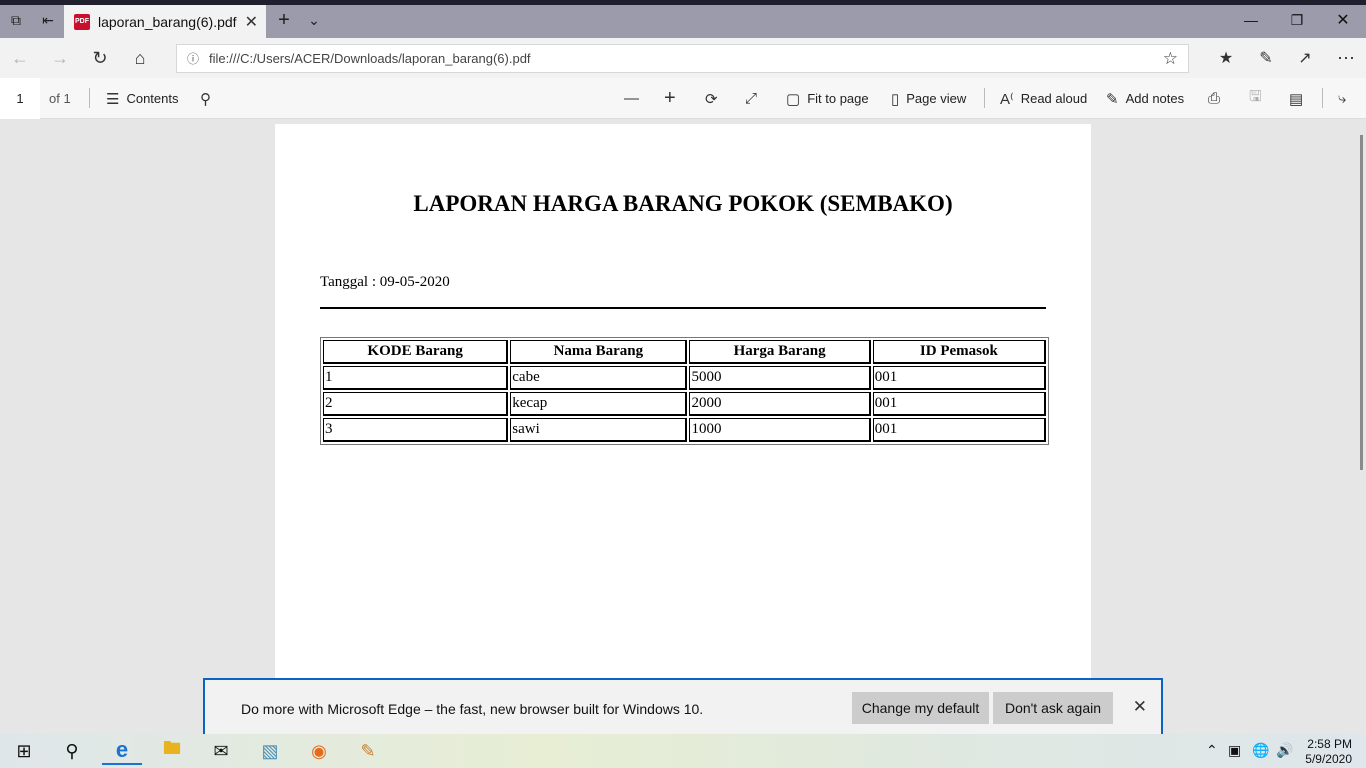 This screenshot has width=1366, height=768. I want to click on mail-icon: ✉, so click(221, 751).